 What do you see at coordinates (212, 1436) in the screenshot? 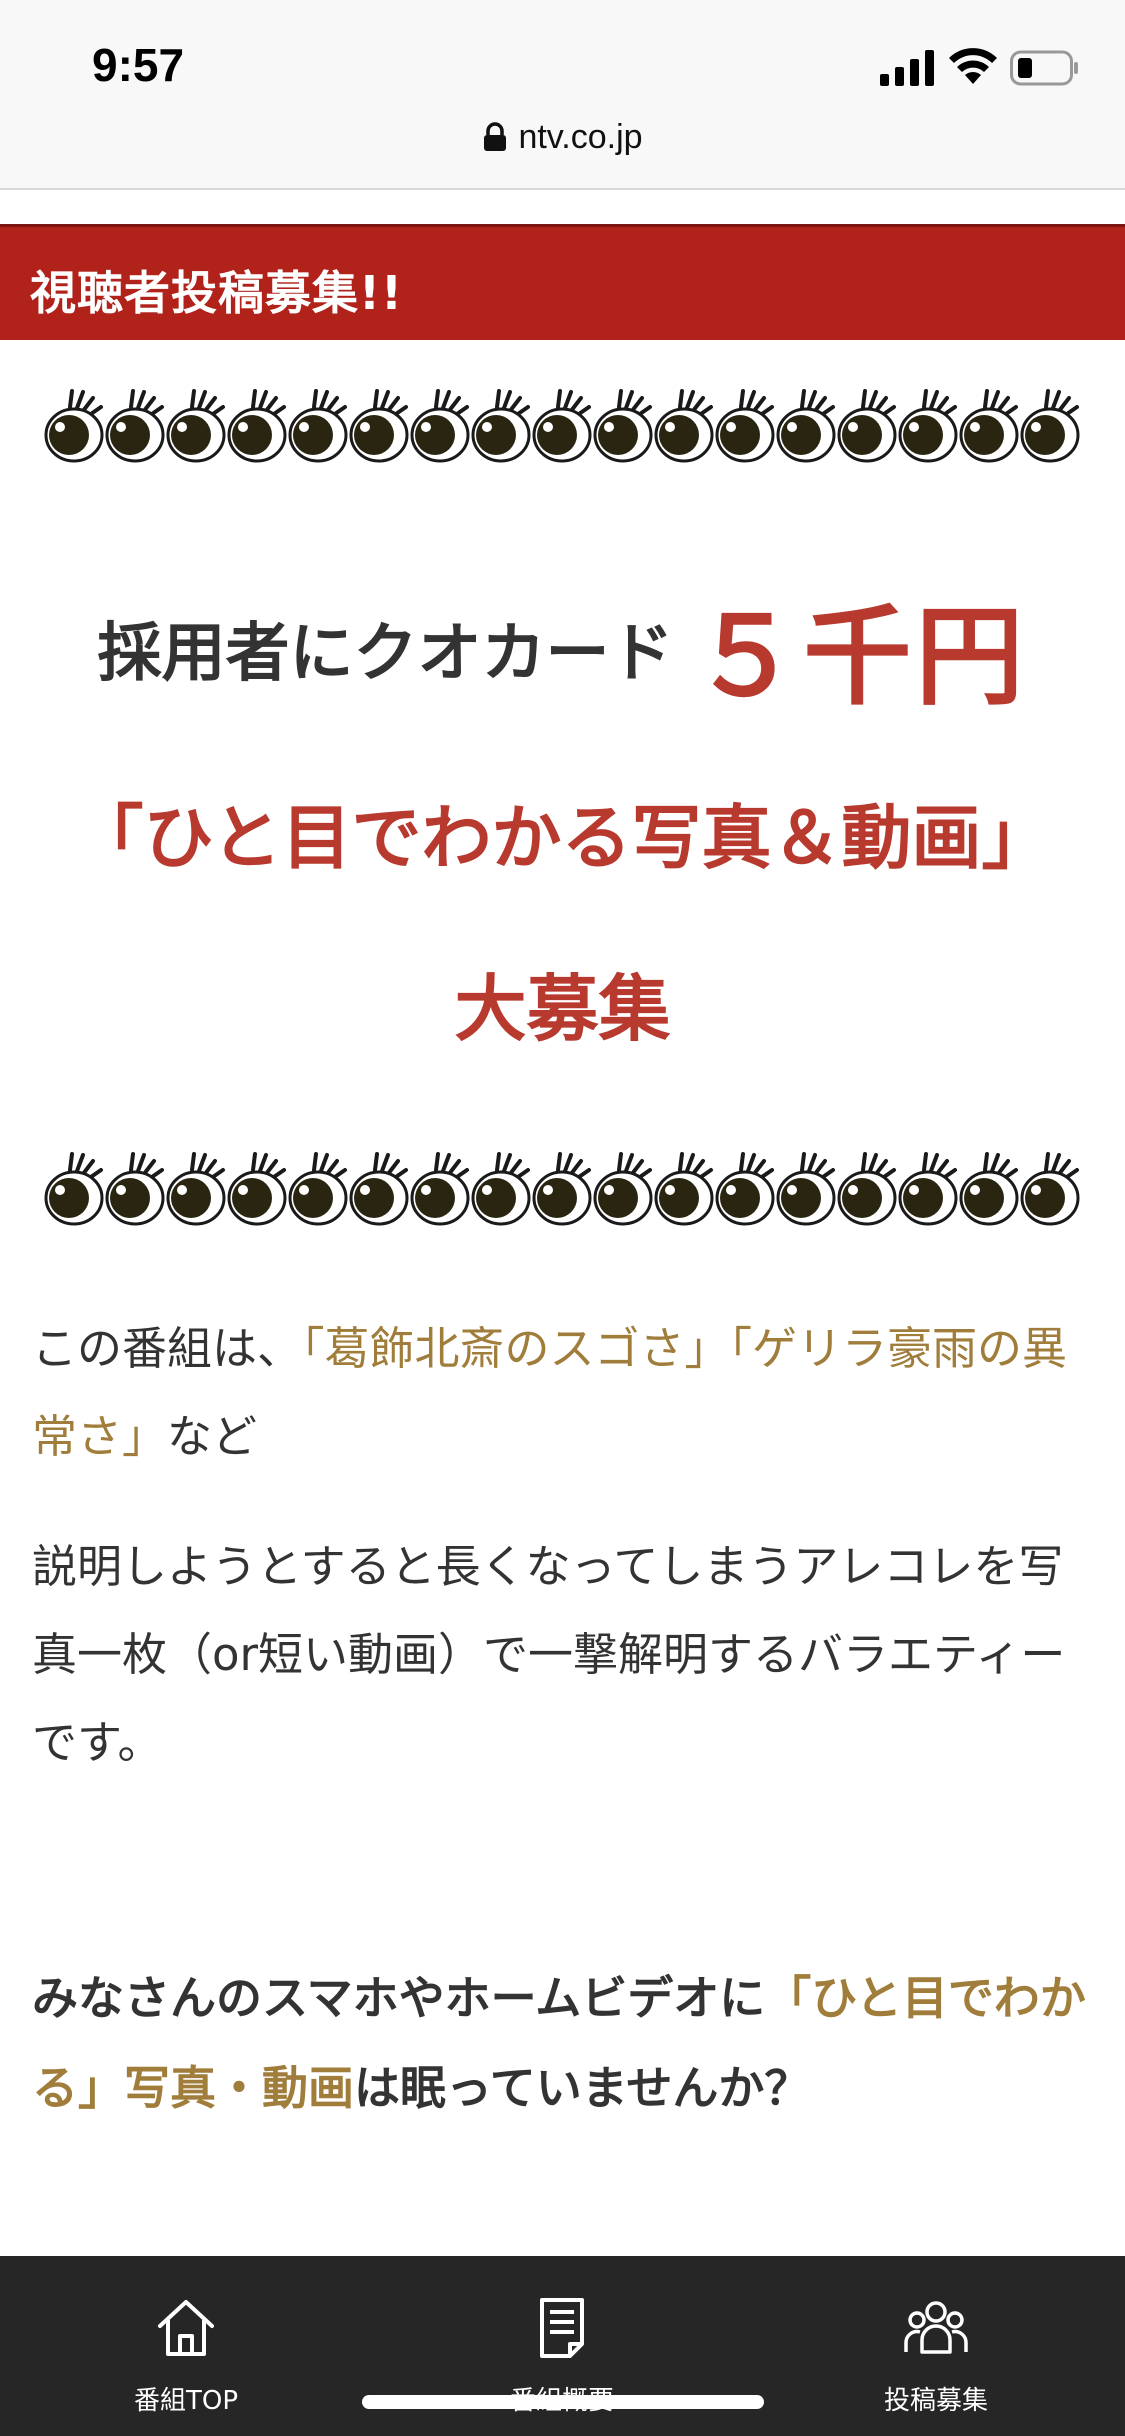
I see `intro-text-end: など` at bounding box center [212, 1436].